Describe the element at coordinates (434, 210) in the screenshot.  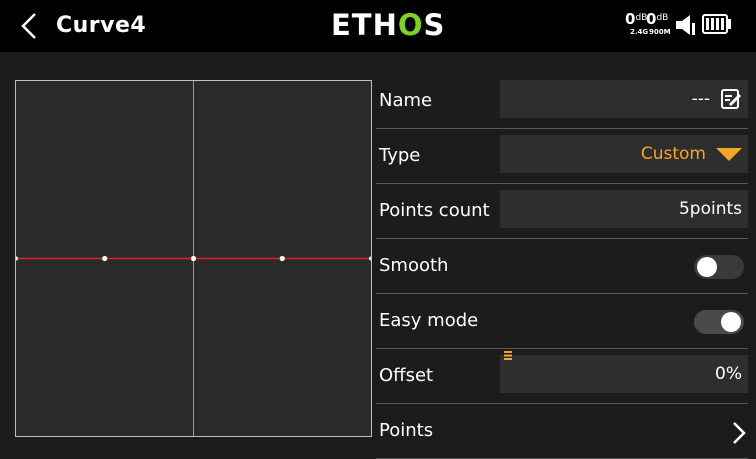
I see `points-count-label: Points count` at that location.